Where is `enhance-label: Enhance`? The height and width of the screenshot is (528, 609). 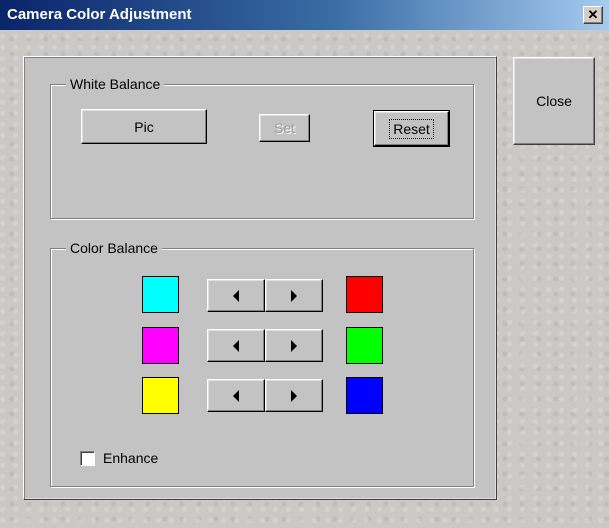
enhance-label: Enhance is located at coordinates (130, 458).